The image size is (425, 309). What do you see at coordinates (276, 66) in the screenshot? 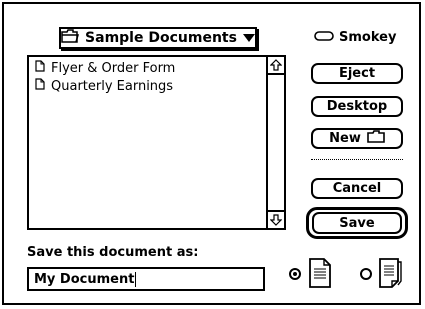
I see `scroll-up-arrow-icon` at bounding box center [276, 66].